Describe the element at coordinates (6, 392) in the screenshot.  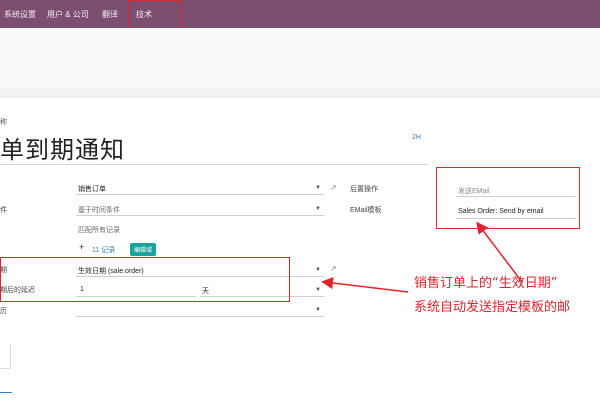
I see `bottom-link-stub` at that location.